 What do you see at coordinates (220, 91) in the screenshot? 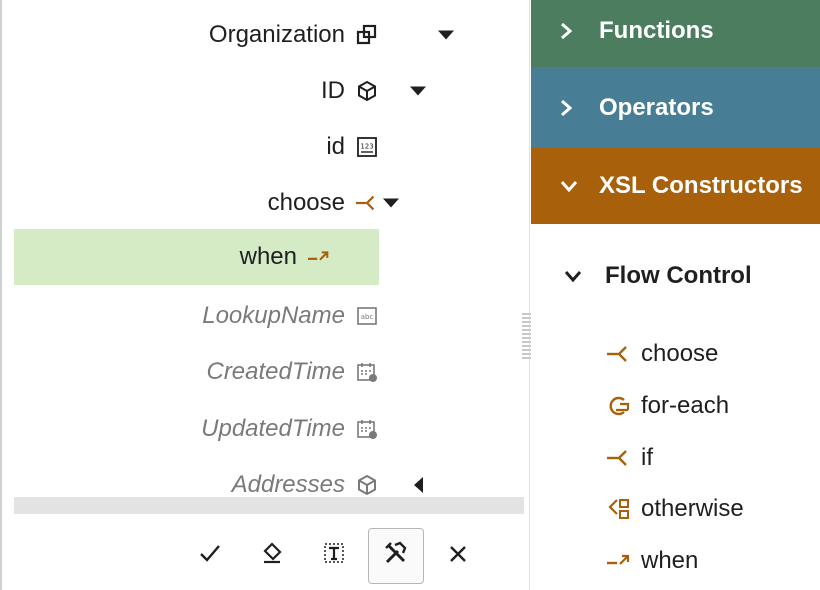
I see `tree-node-id-group: ID` at bounding box center [220, 91].